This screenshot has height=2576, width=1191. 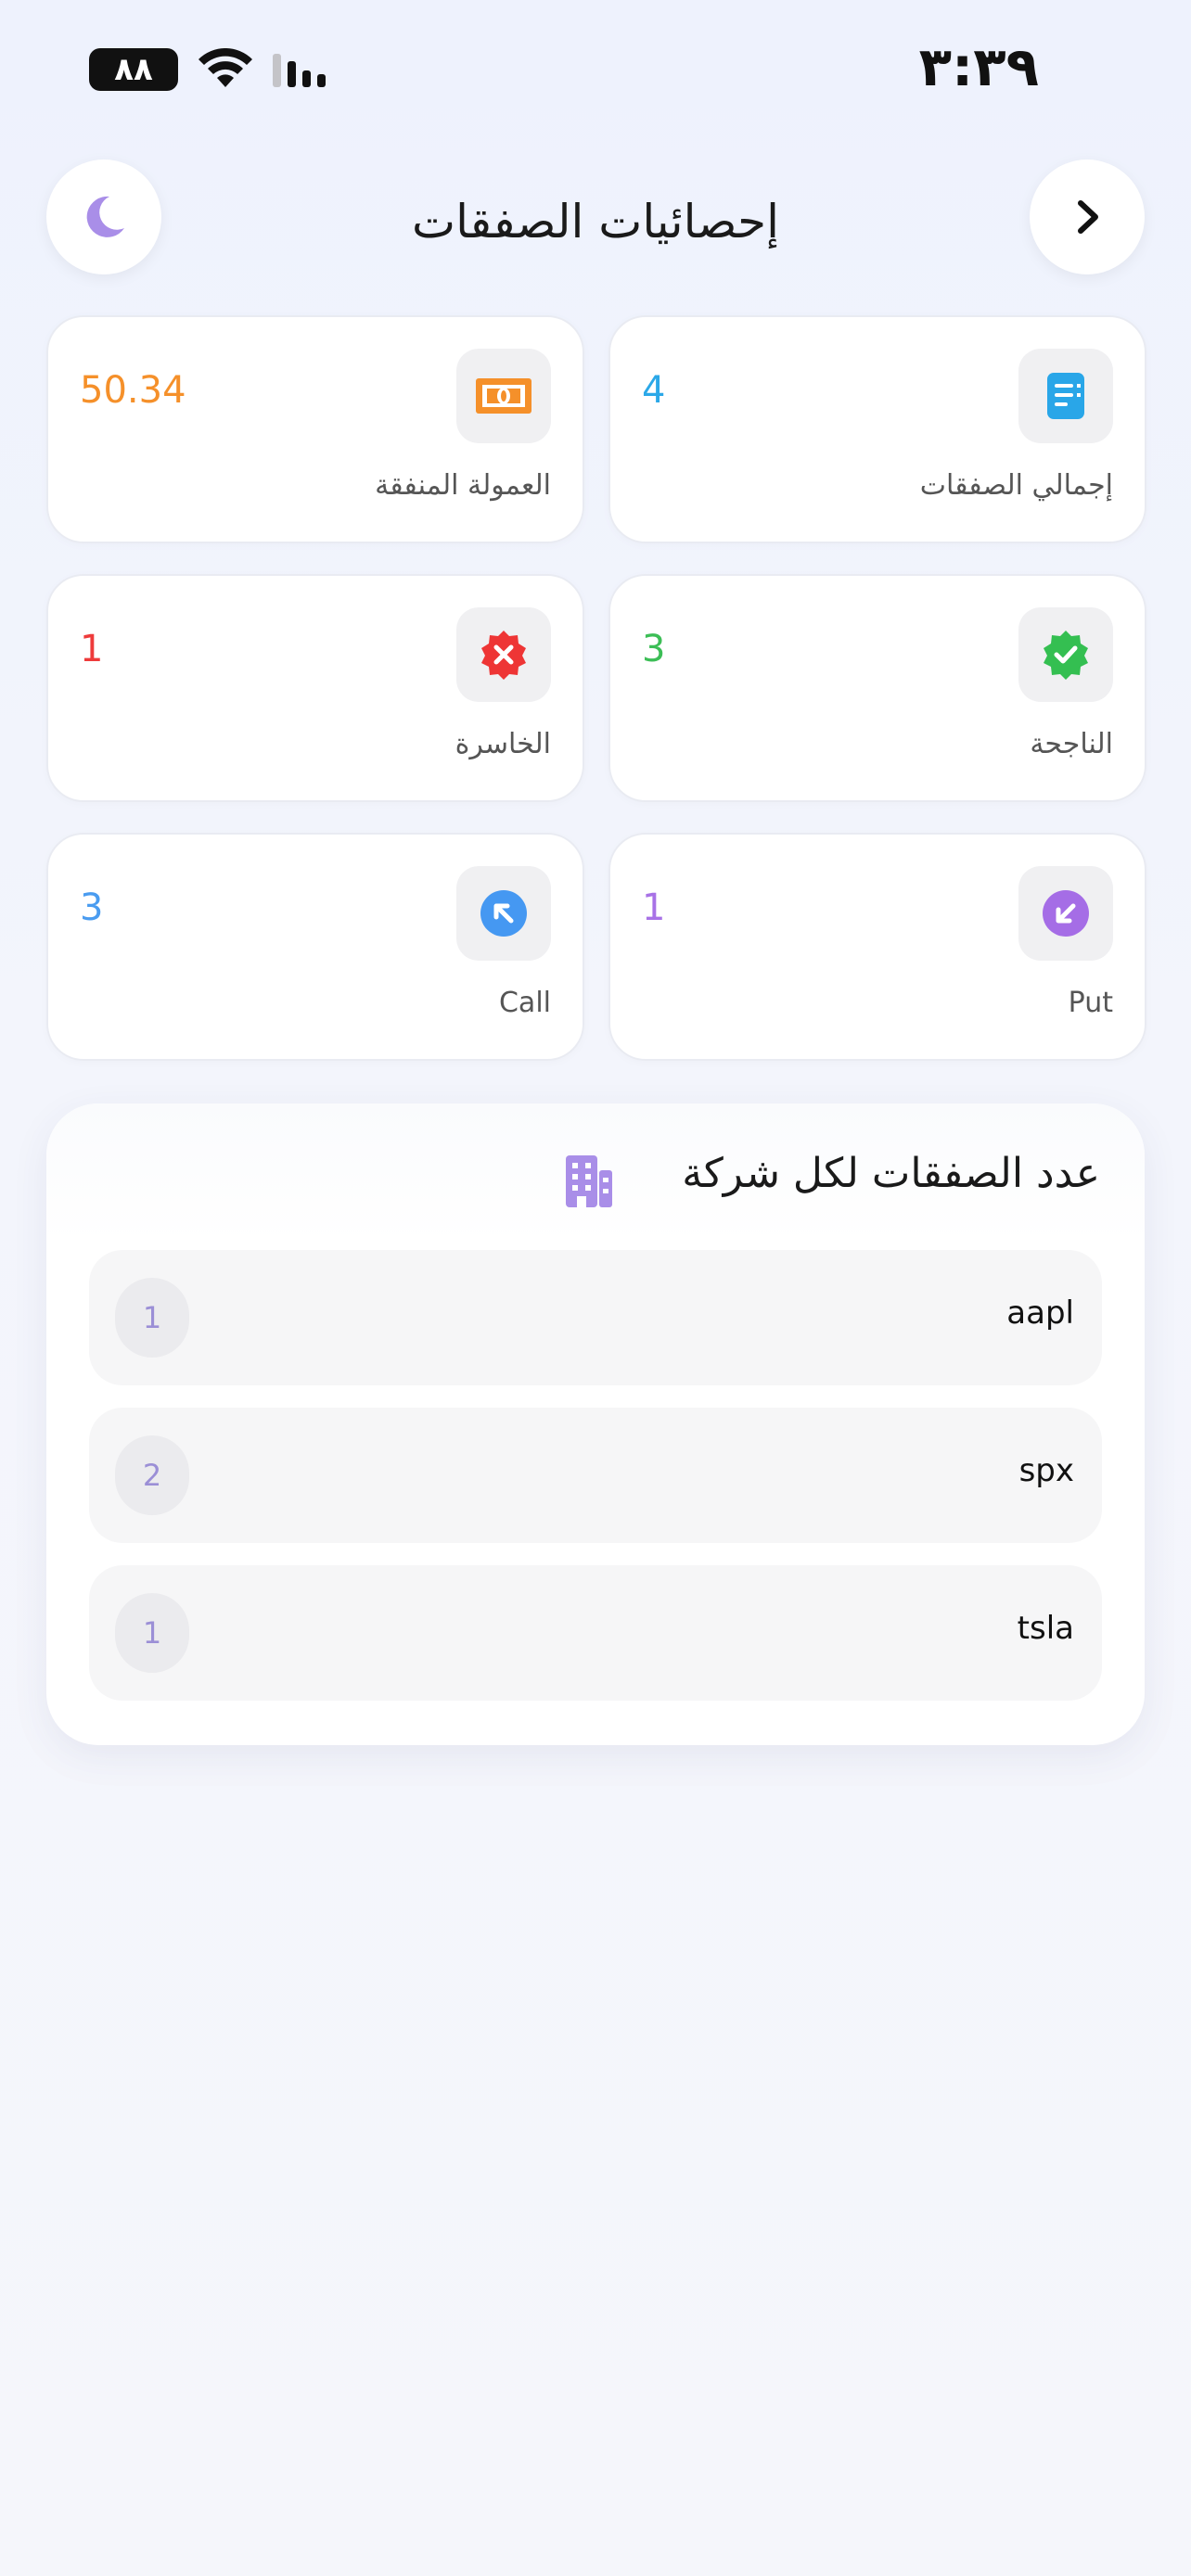 What do you see at coordinates (891, 1173) in the screenshot?
I see `panel-title: عدد الصفقات لكل شركة` at bounding box center [891, 1173].